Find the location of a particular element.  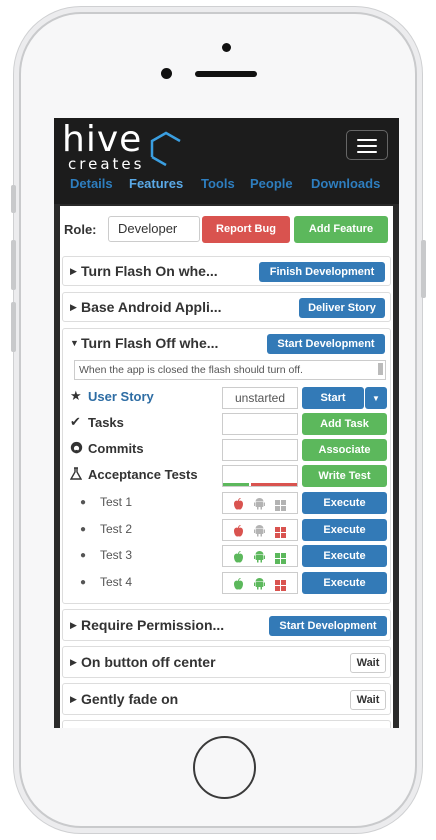

hive-creates-logo: hive creates is located at coordinates (125, 147).